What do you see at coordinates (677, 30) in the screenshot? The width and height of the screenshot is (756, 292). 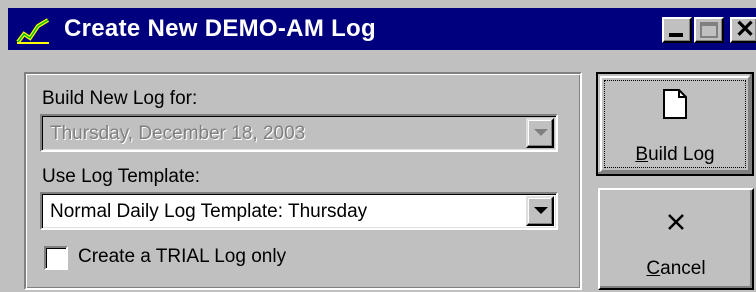 I see `minimize-button` at bounding box center [677, 30].